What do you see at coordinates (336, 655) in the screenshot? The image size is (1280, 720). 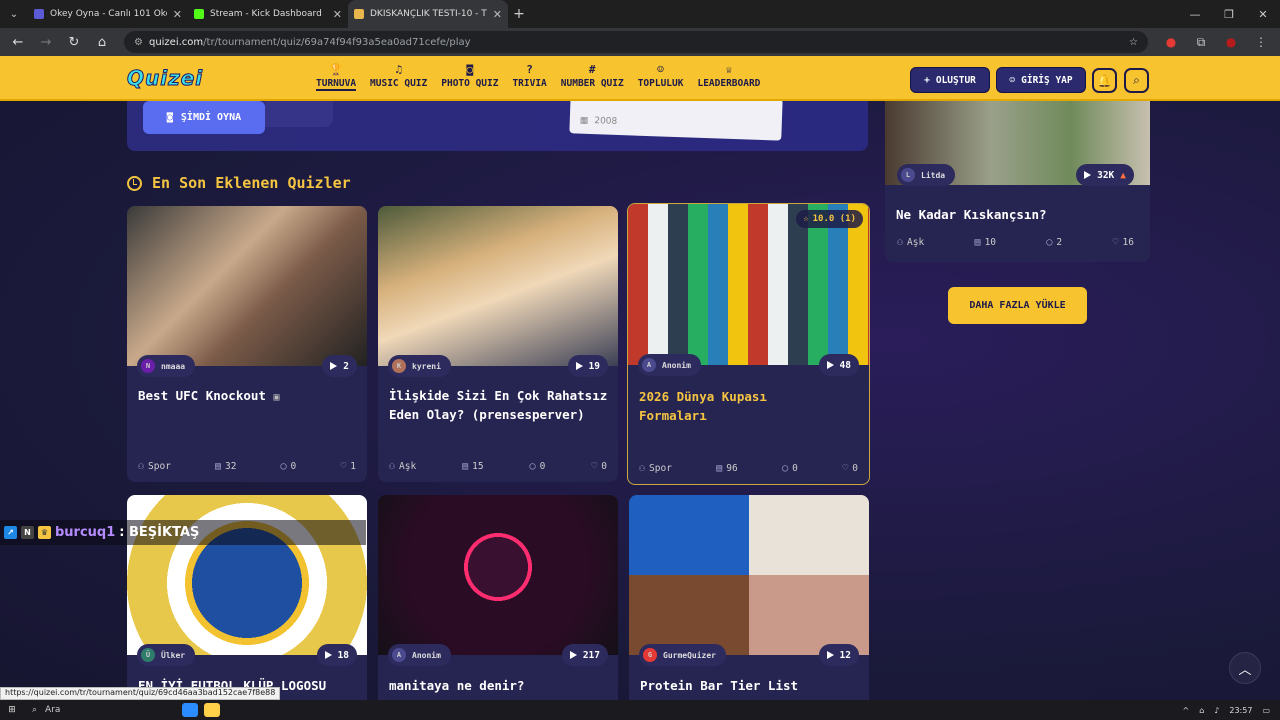 I see `play-count: 18` at bounding box center [336, 655].